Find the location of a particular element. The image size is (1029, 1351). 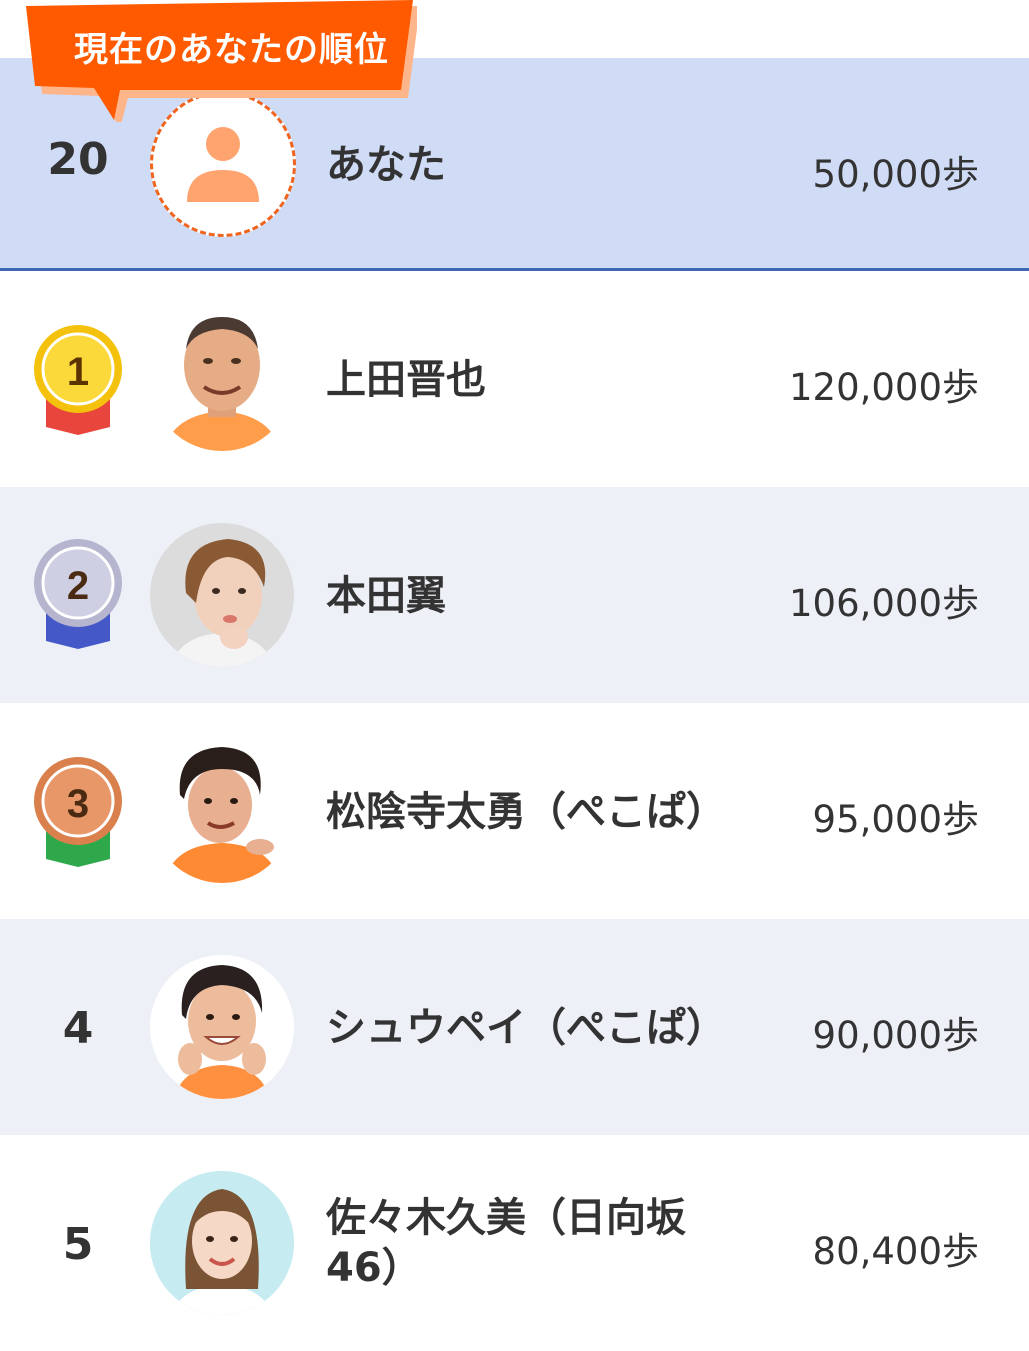

bronze-medal-icon: 3 is located at coordinates (78, 812).